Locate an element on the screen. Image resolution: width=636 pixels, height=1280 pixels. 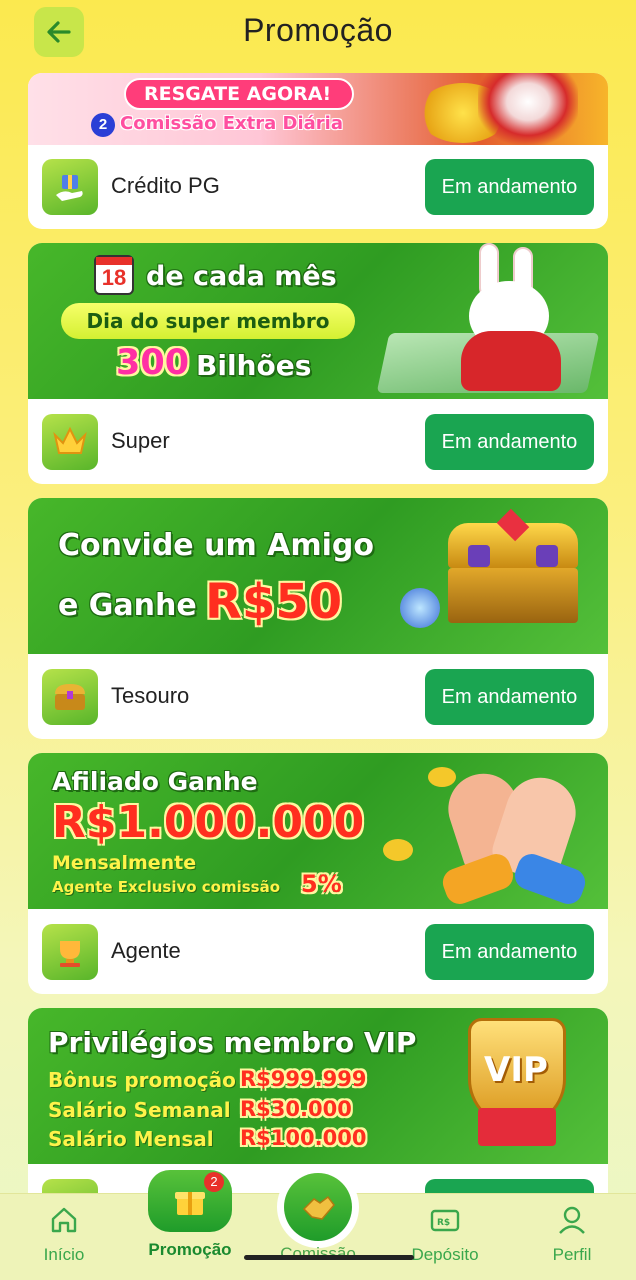
gem-decoration is located at coordinates (420, 608).